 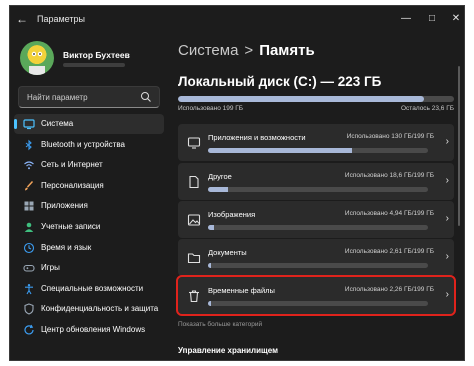 I want to click on sidebar-item-label: Сеть и Интернет, so click(x=72, y=165).